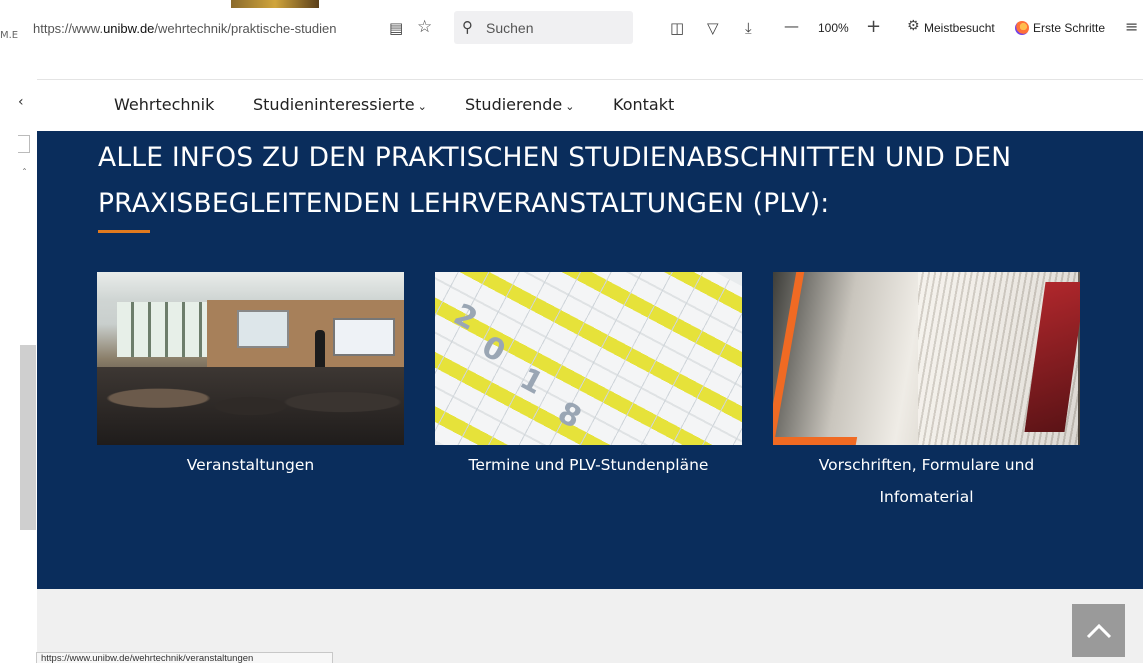 This screenshot has width=1143, height=663. Describe the element at coordinates (713, 28) in the screenshot. I see `pocket-icon: ▽` at that location.